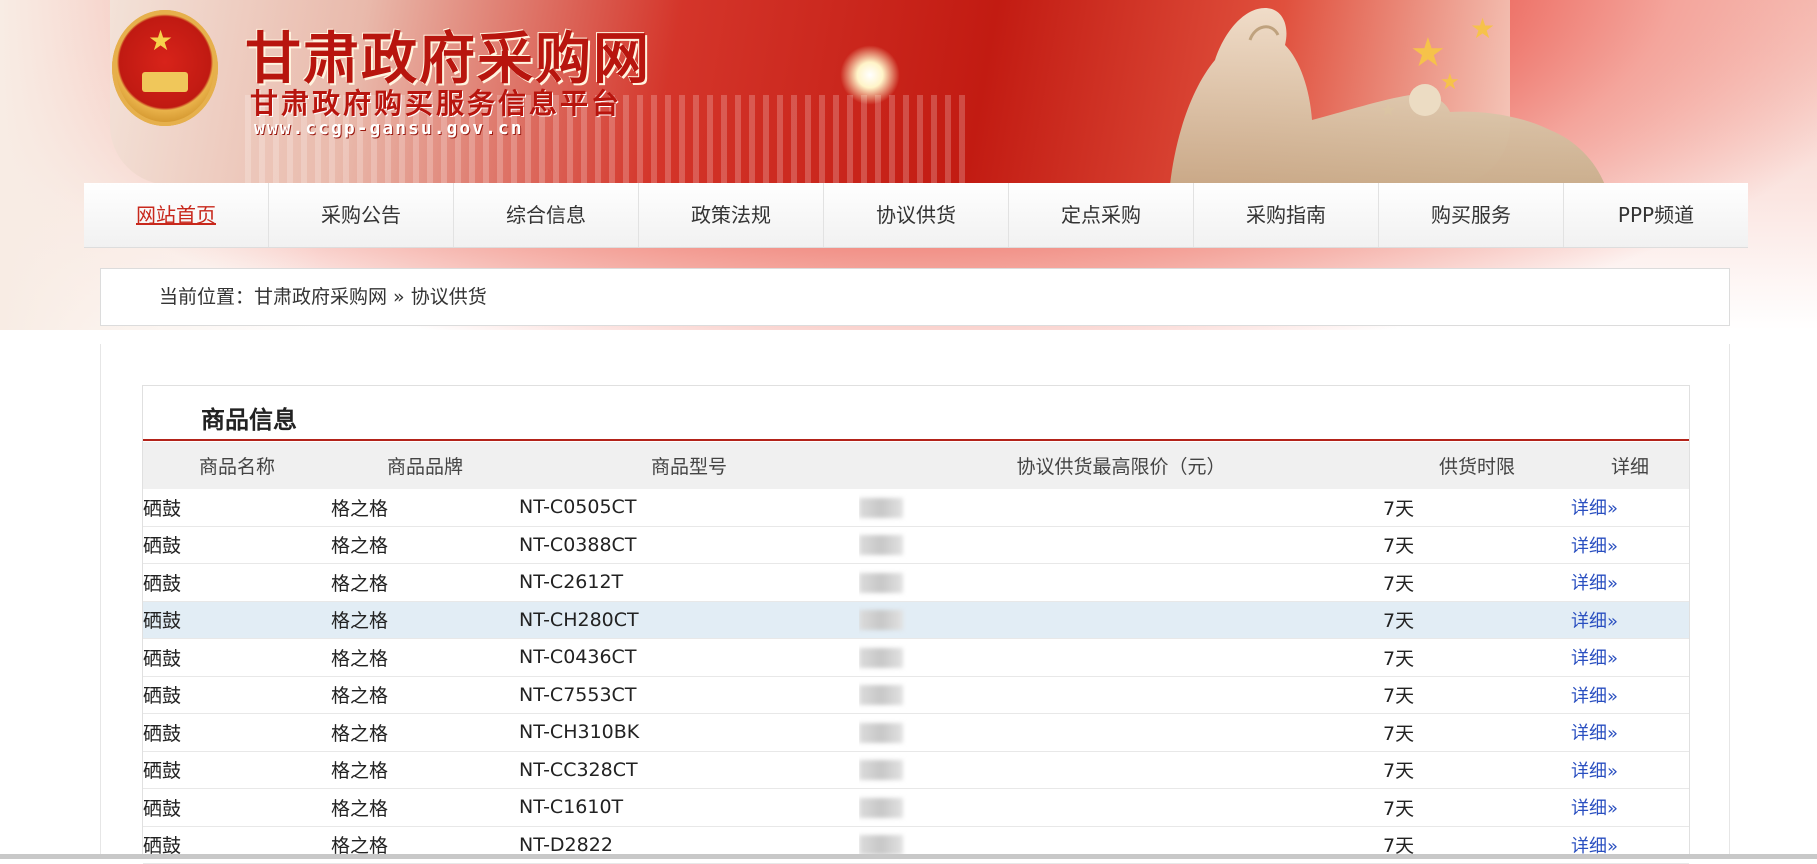 The height and width of the screenshot is (864, 1817). I want to click on table-row: 硒鼓 格之格 NT-C0388CT 7天 详细», so click(916, 545).